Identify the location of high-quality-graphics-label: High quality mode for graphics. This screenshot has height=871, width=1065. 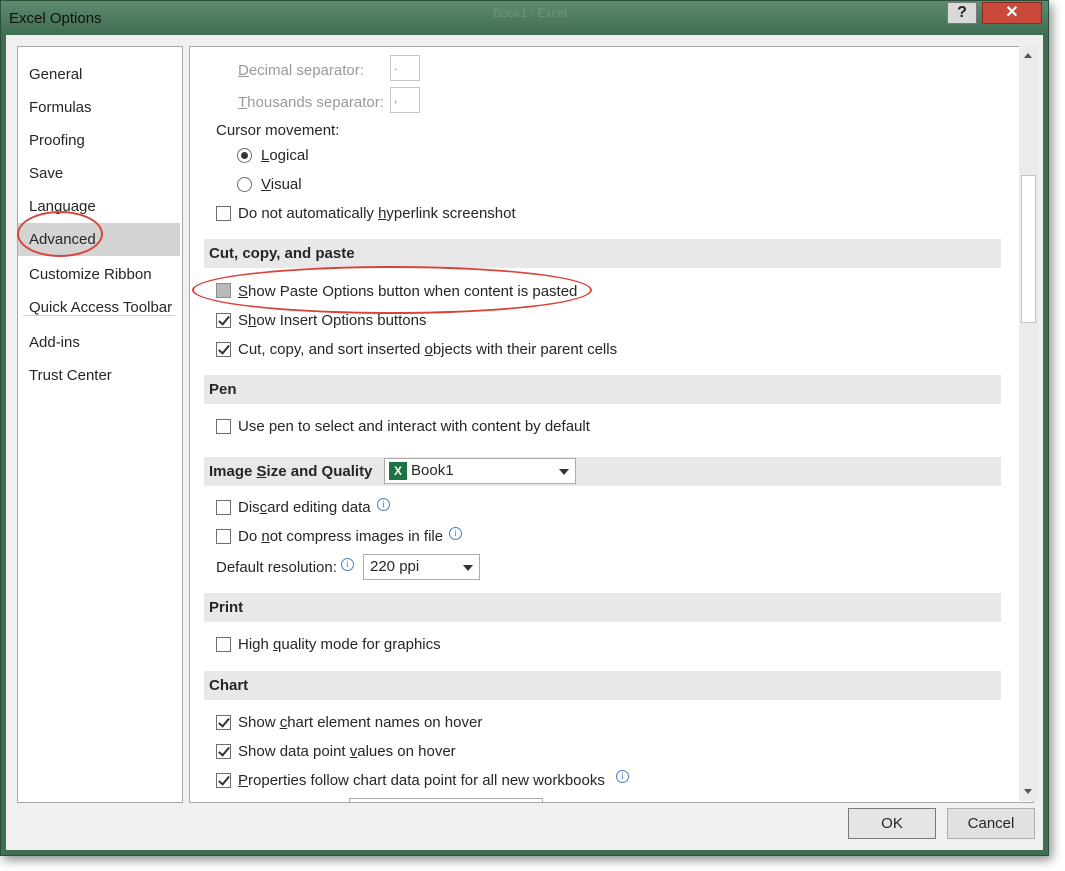
(339, 644).